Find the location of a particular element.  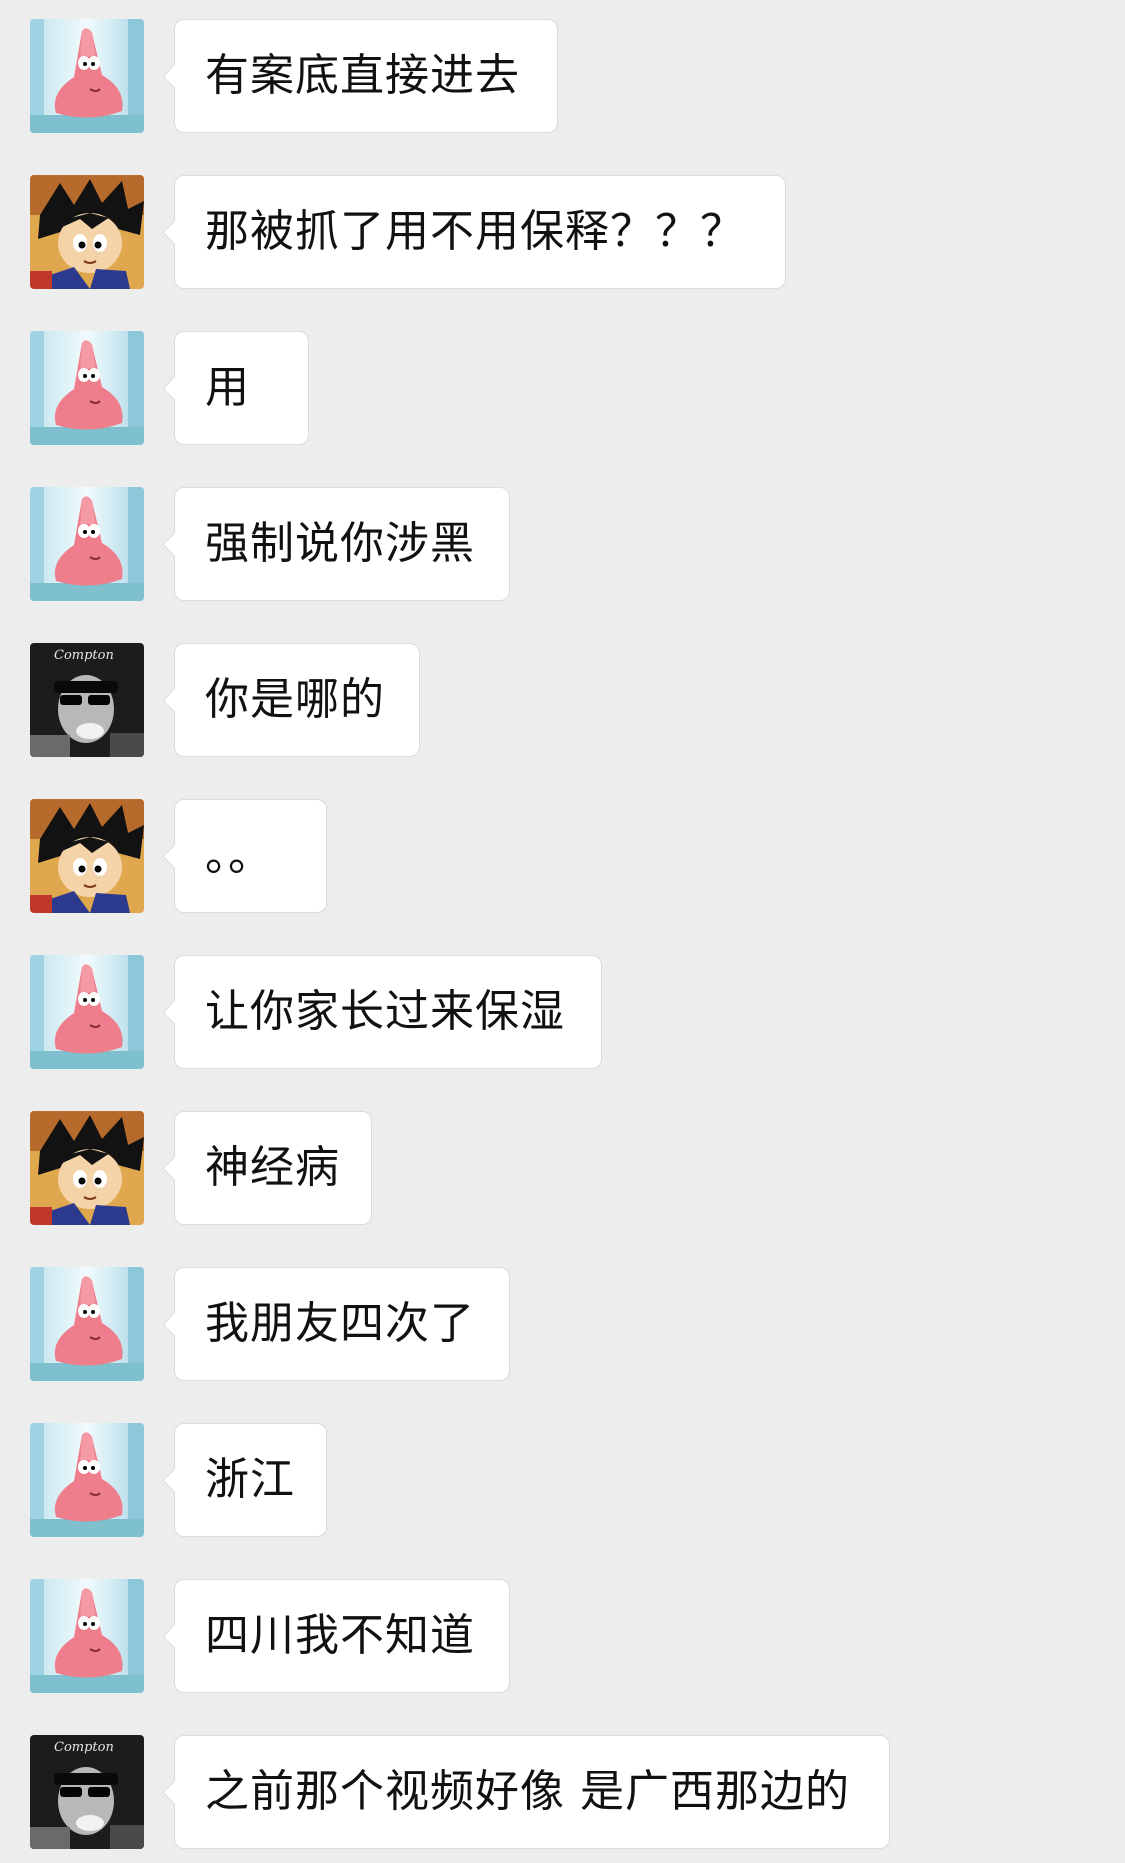

message-row: 那被抓了用不用保释？？？ is located at coordinates (562, 232).